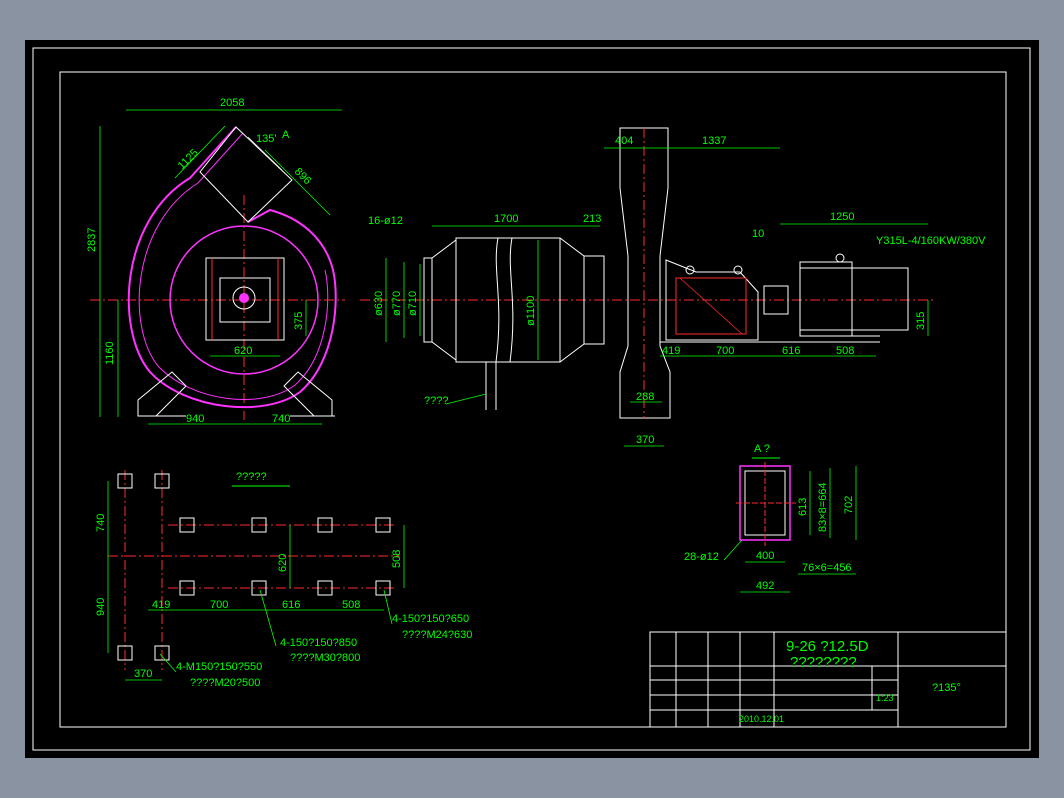 This screenshot has height=798, width=1064. What do you see at coordinates (733, 550) in the screenshot?
I see `holes-leader` at bounding box center [733, 550].